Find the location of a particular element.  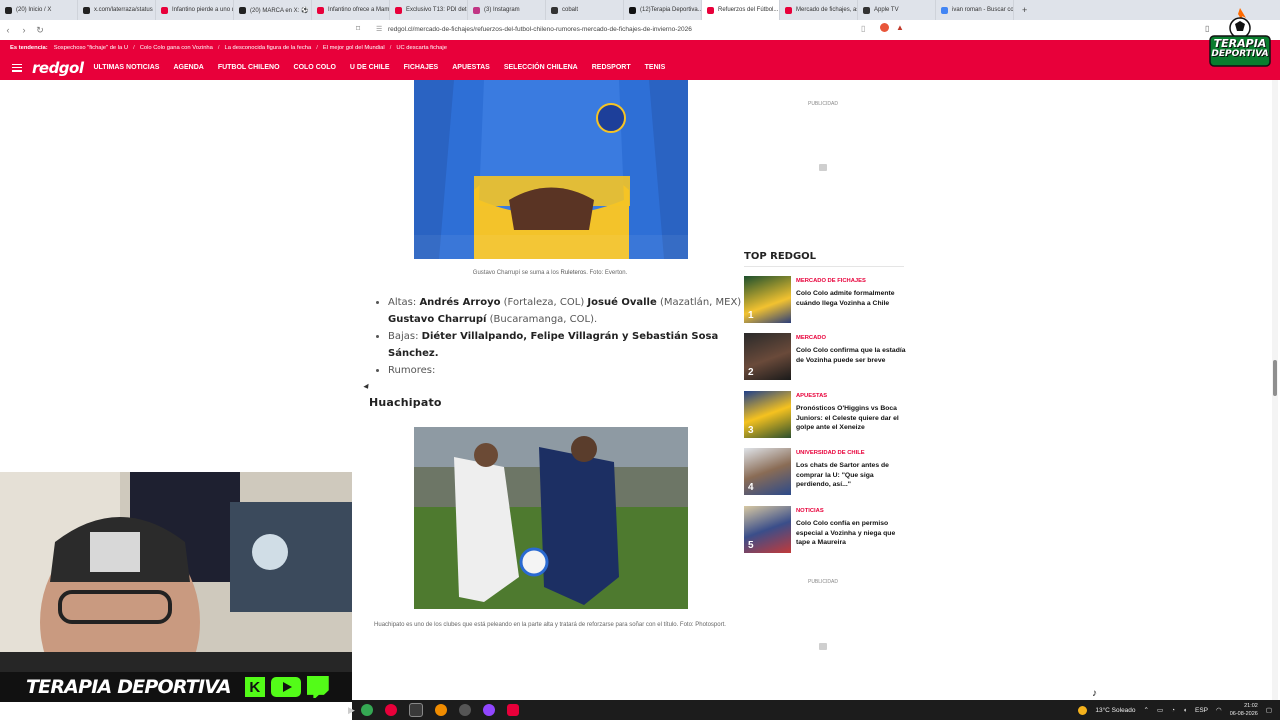

trending-label: Es tendencia: is located at coordinates (29, 47).